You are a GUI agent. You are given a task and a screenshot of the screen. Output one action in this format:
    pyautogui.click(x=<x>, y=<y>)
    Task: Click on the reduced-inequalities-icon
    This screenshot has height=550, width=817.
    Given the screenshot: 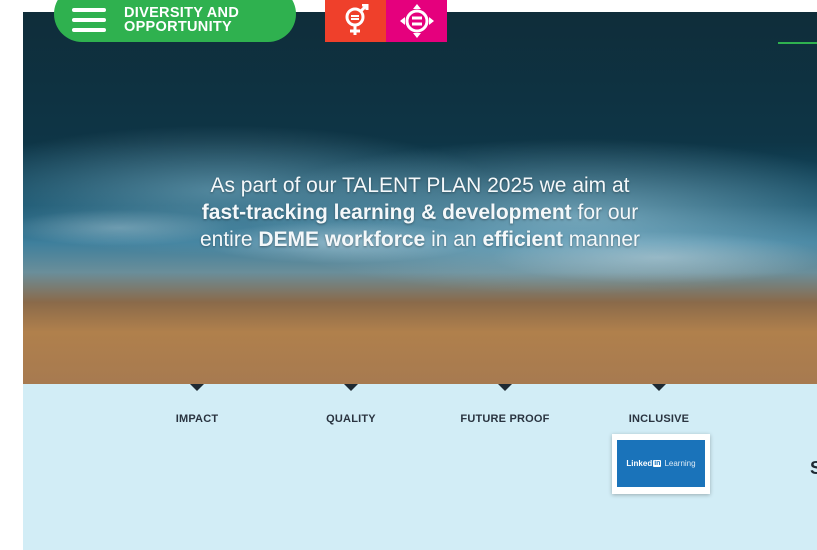 What is the action you would take?
    pyautogui.click(x=416, y=21)
    